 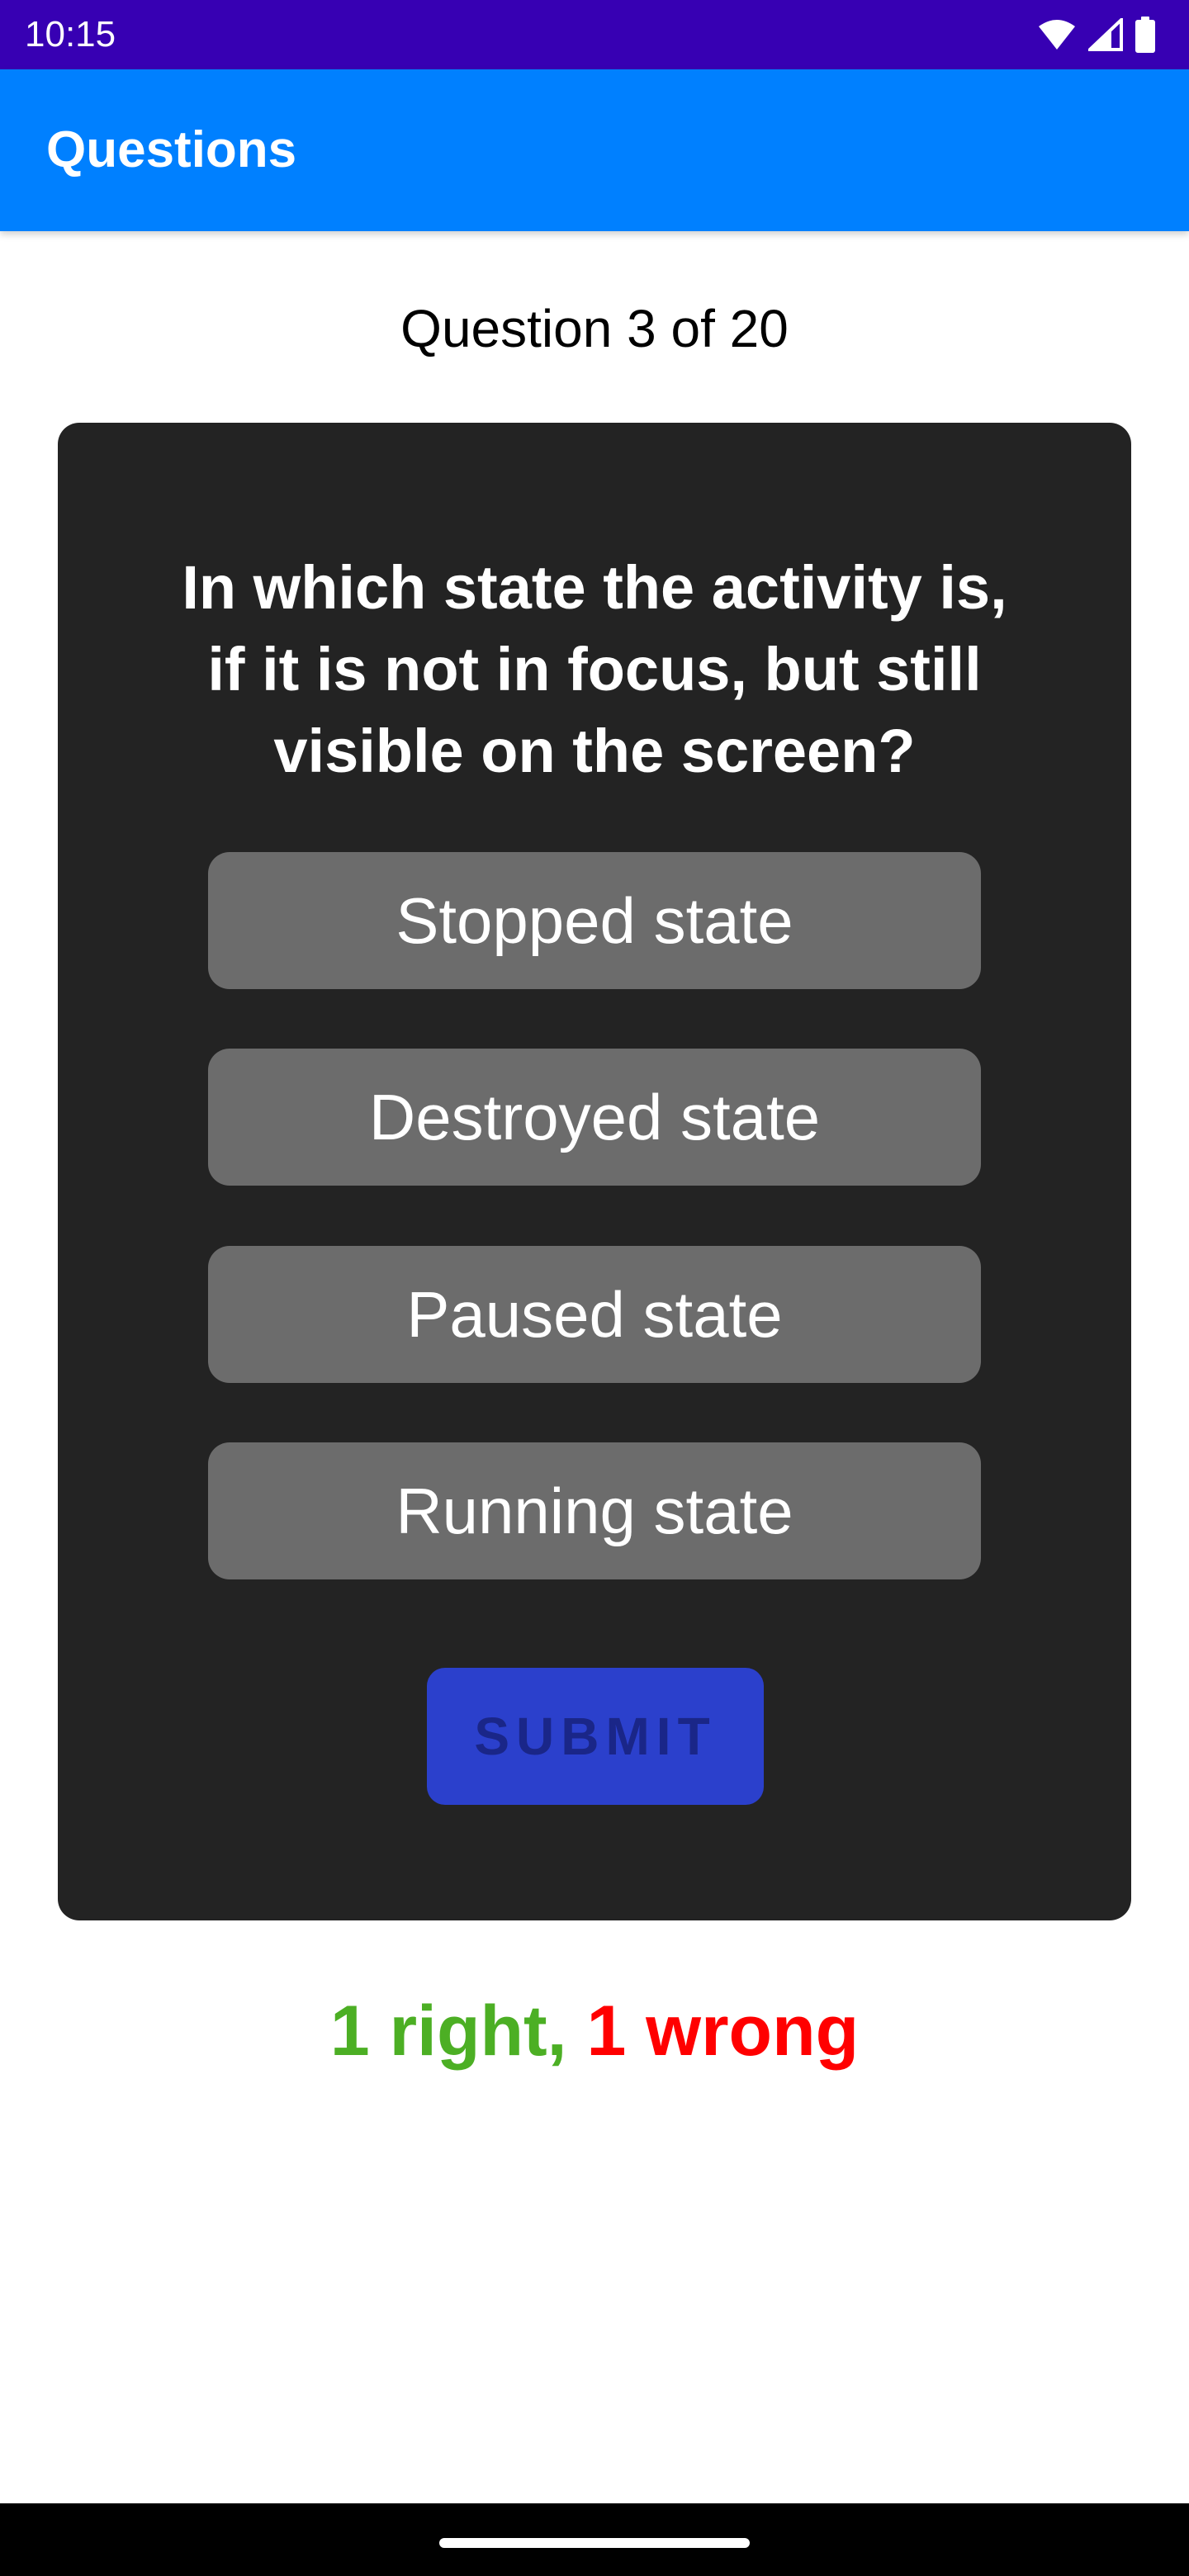 What do you see at coordinates (594, 150) in the screenshot?
I see `app-bar: Questions` at bounding box center [594, 150].